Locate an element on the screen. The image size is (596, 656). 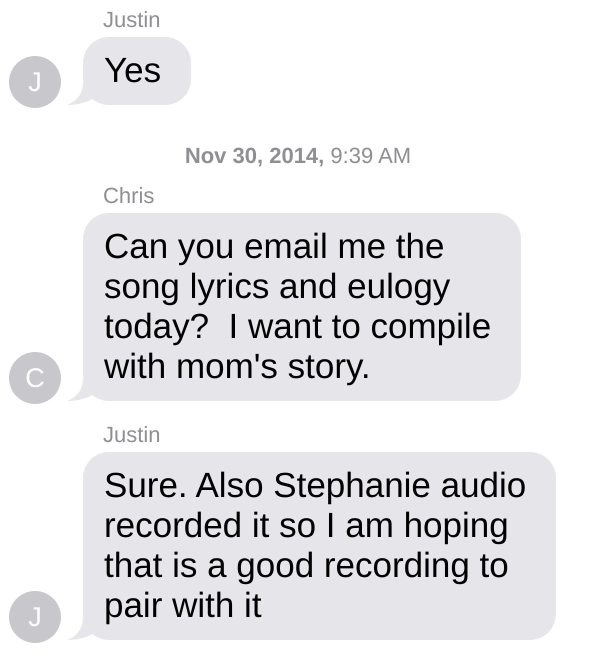
message-bubble: Yes is located at coordinates (137, 71).